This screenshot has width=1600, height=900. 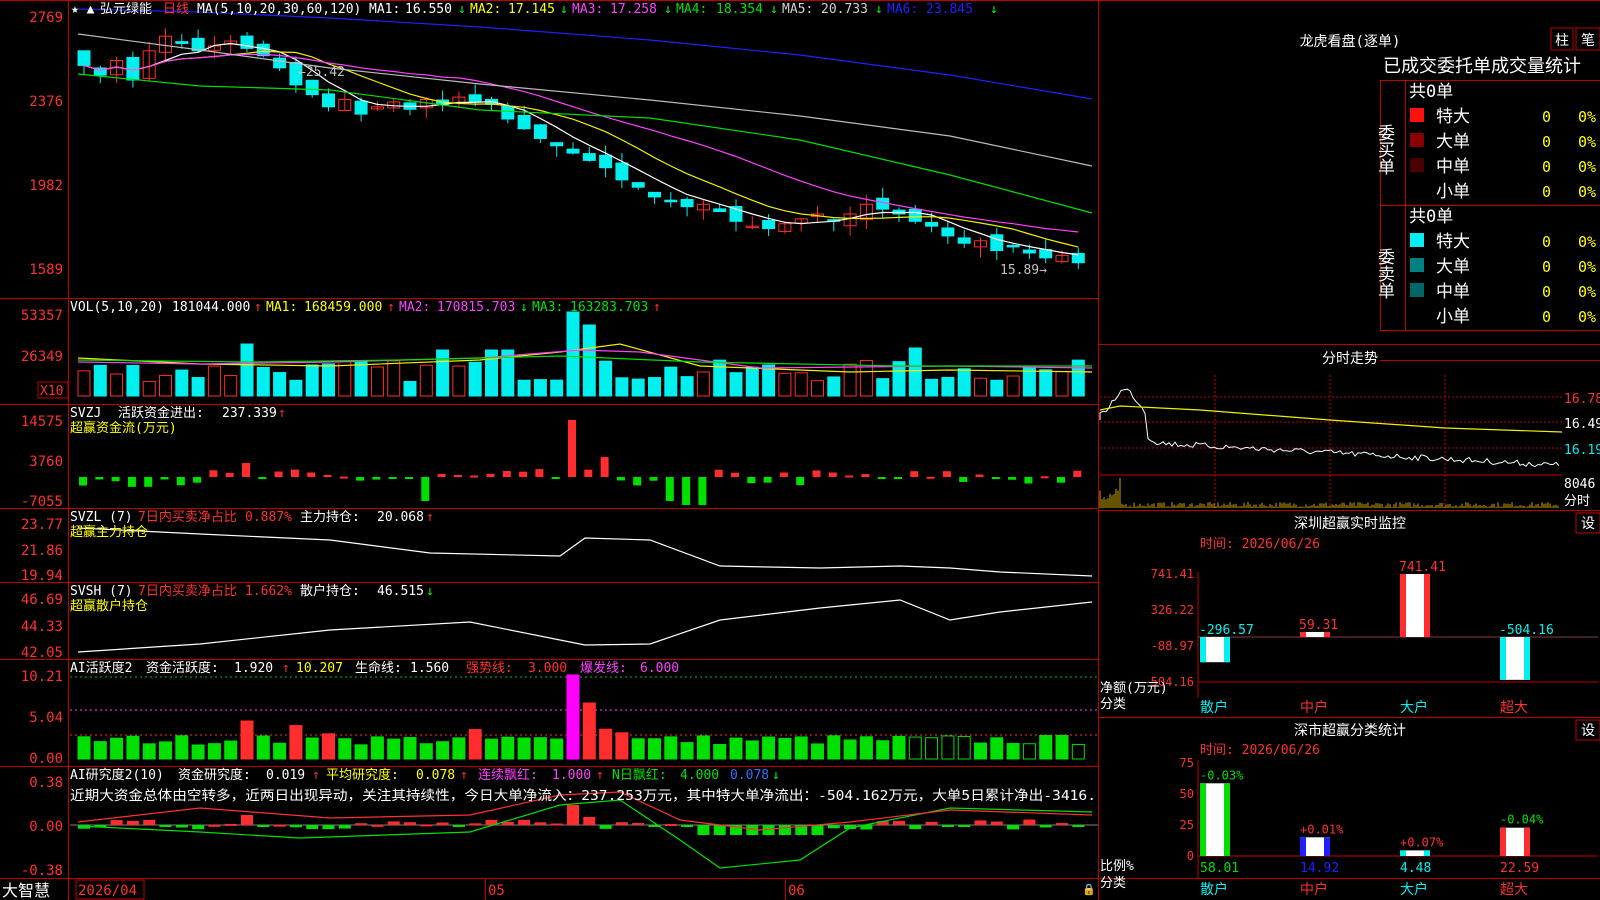 I want to click on price-y-ticks: 2769 2376 1982 1589, so click(x=46, y=144).